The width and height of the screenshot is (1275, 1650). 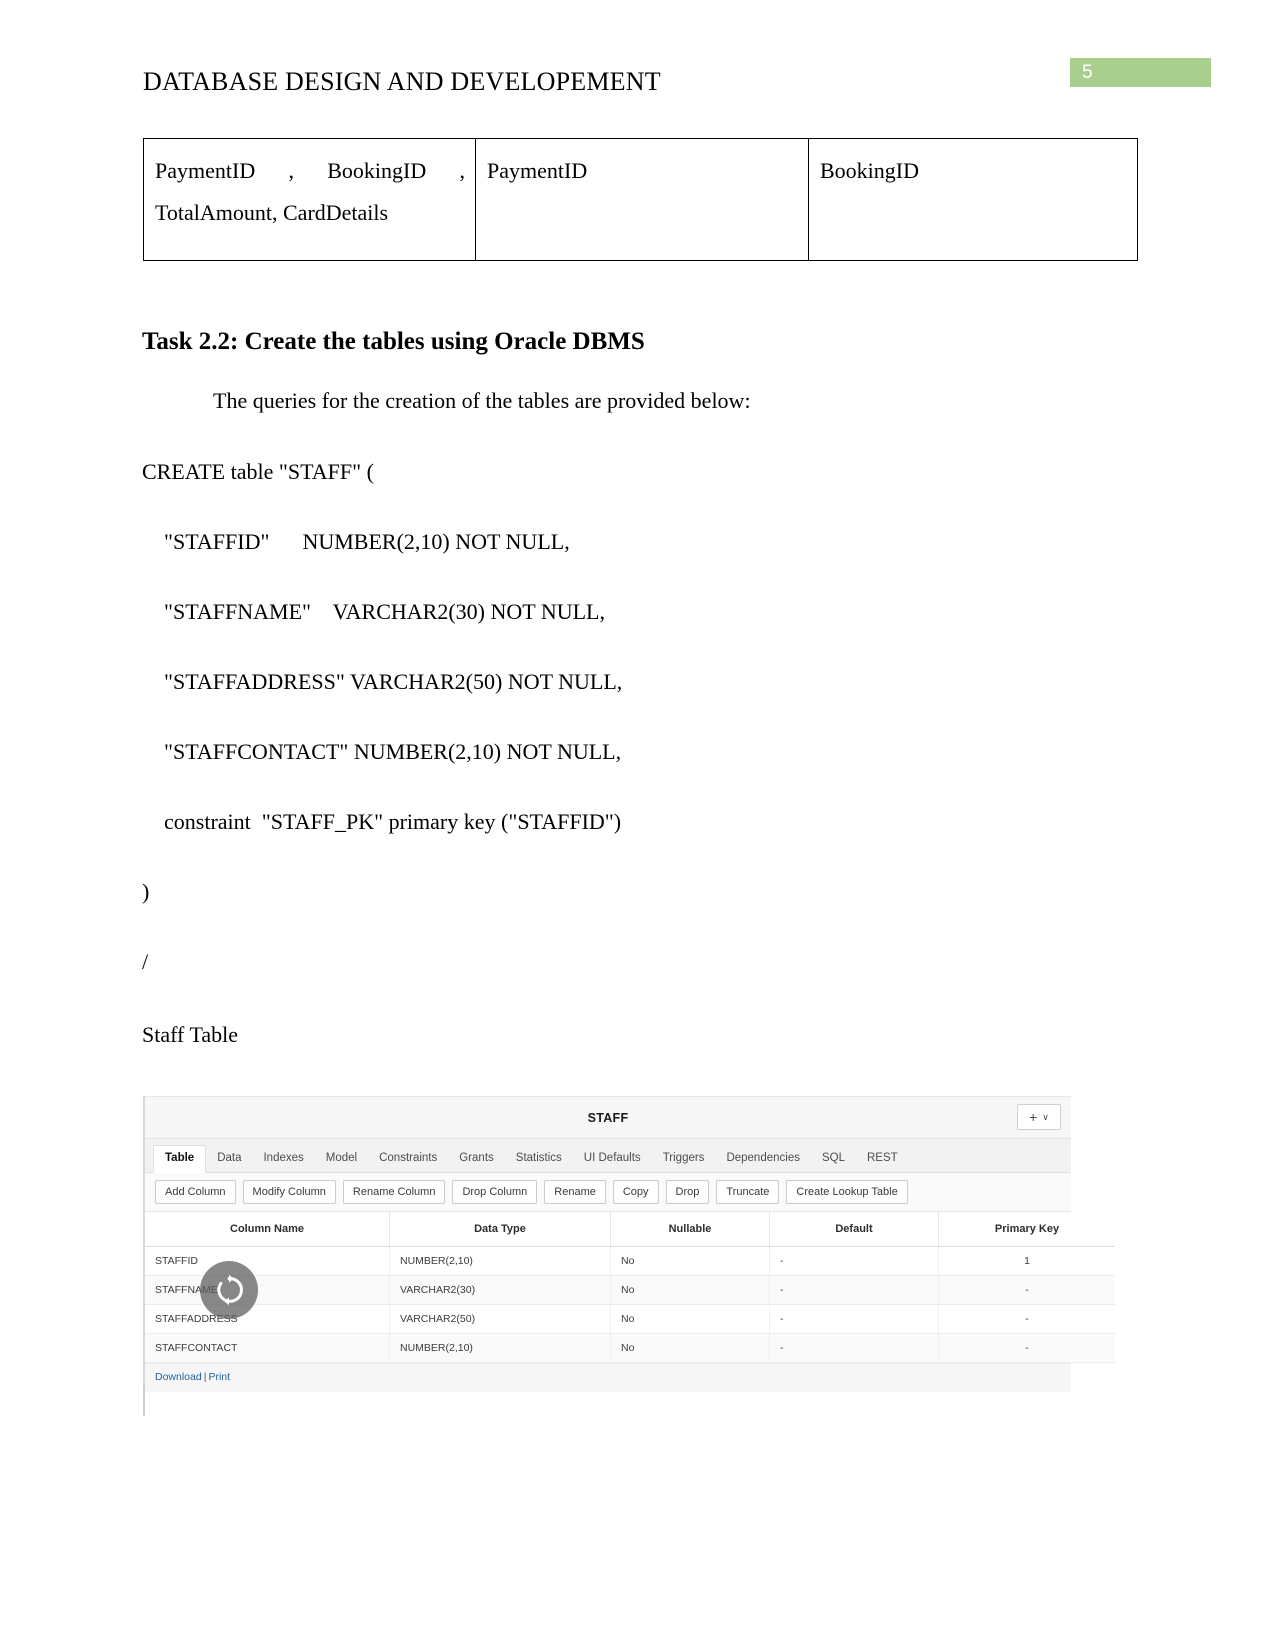 What do you see at coordinates (341, 1159) in the screenshot?
I see `tab-model: Model` at bounding box center [341, 1159].